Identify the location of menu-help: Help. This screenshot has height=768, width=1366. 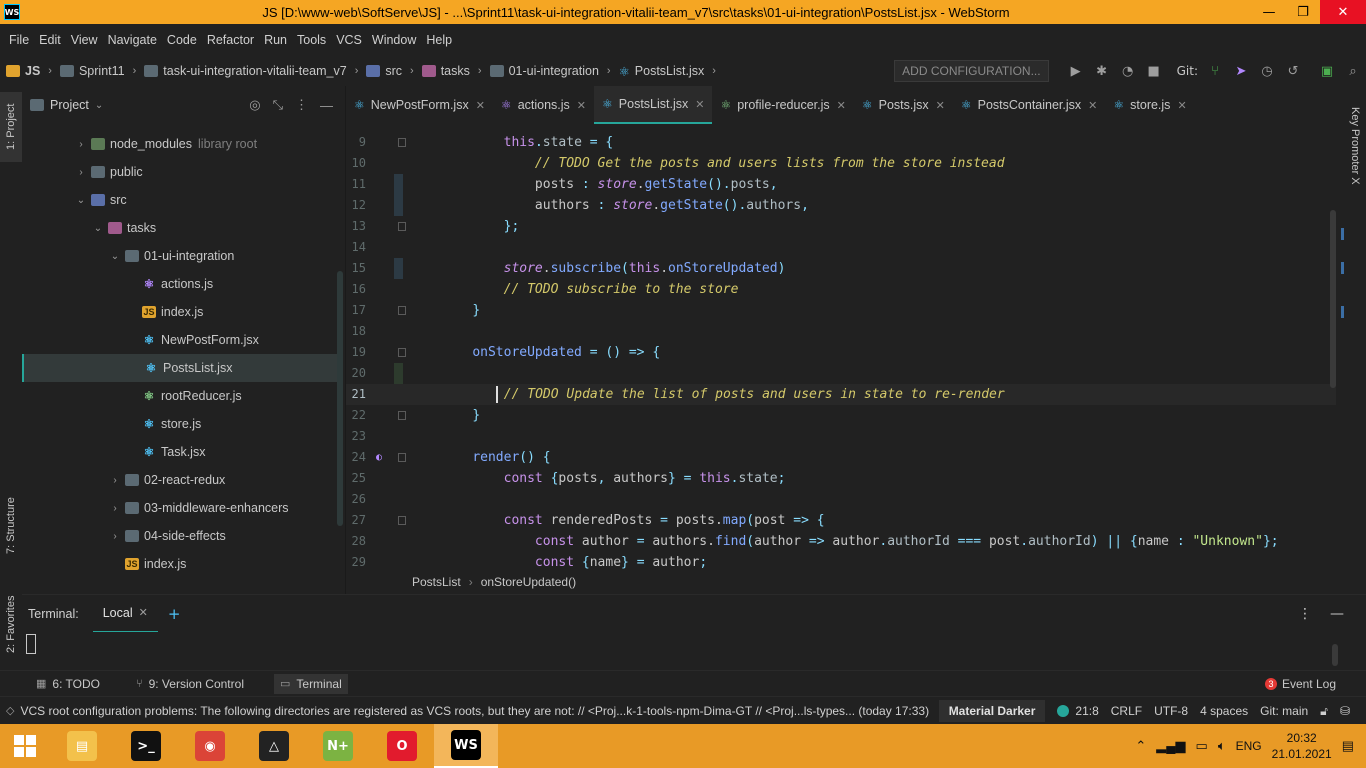
(439, 40).